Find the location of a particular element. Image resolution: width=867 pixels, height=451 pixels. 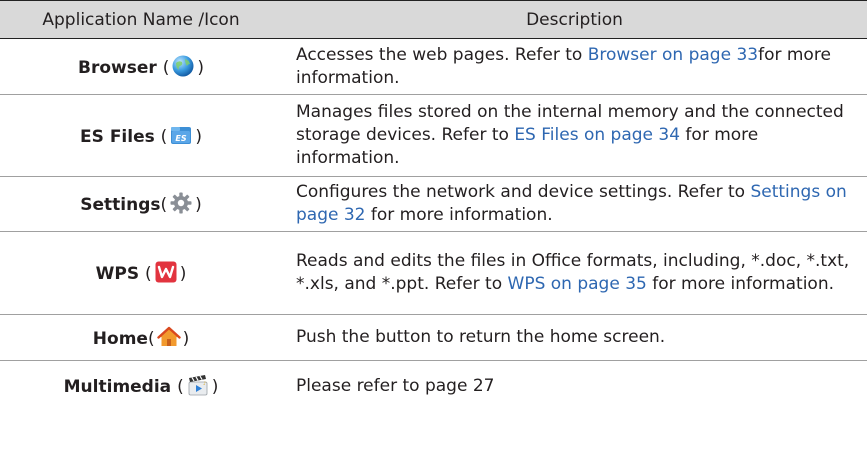

app-name: Home is located at coordinates (120, 338).